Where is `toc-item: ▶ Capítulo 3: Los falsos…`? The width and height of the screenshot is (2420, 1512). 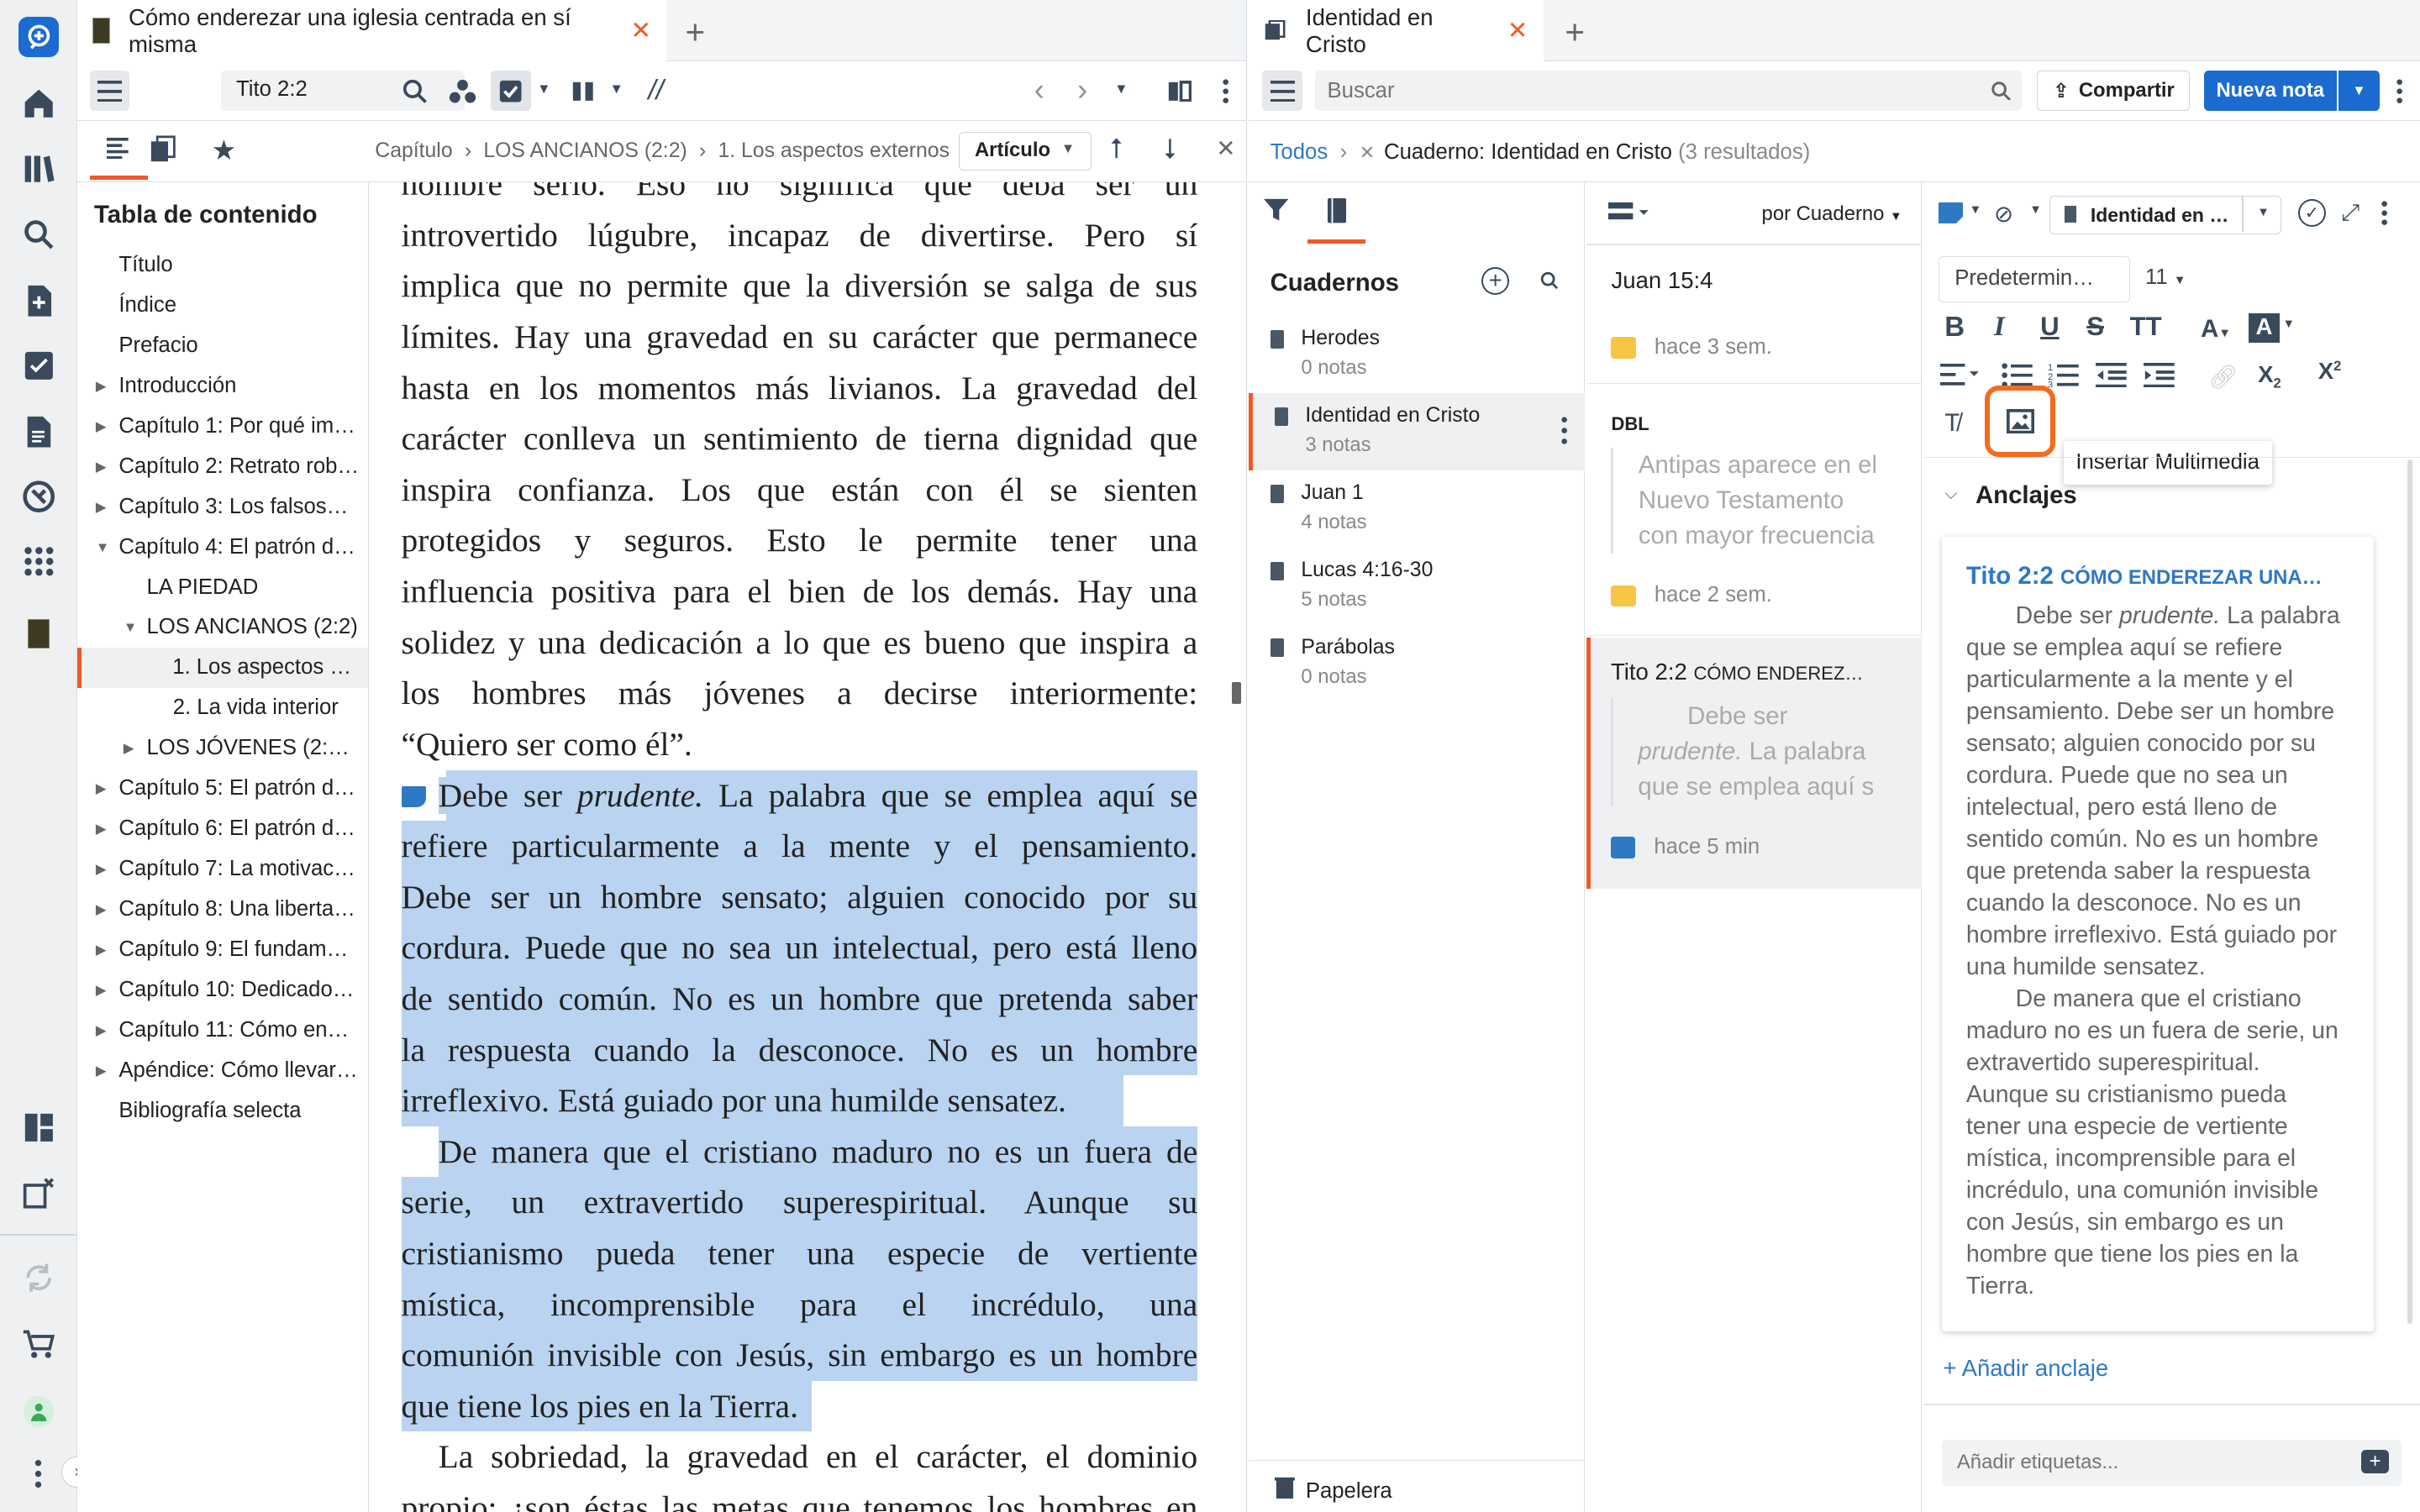 toc-item: ▶ Capítulo 3: Los falsos… is located at coordinates (223, 507).